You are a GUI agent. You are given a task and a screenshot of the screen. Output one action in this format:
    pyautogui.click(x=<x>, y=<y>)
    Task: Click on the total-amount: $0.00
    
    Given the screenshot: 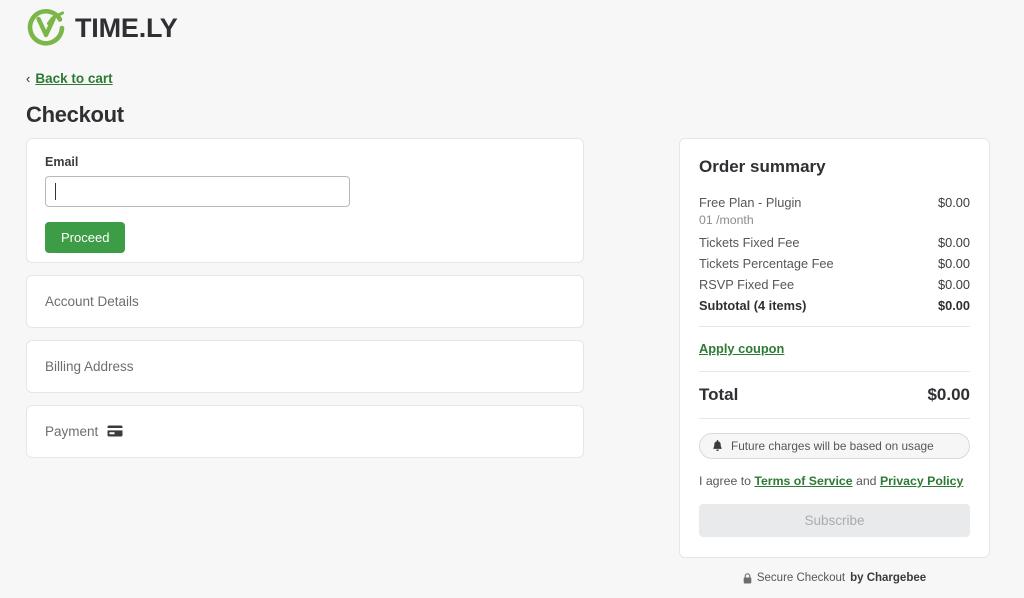 What is the action you would take?
    pyautogui.click(x=948, y=394)
    